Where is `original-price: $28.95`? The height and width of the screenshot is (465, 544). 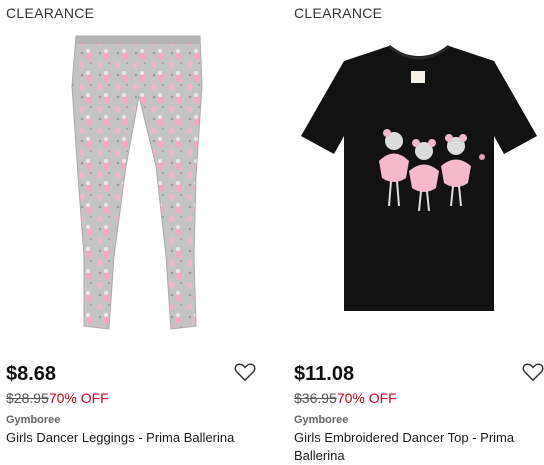 original-price: $28.95 is located at coordinates (27, 398).